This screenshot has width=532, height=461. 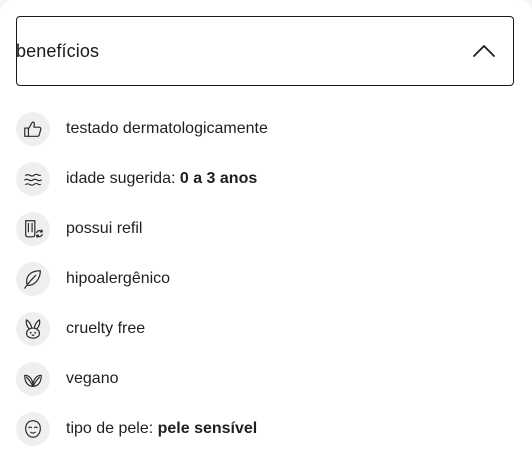 What do you see at coordinates (162, 178) in the screenshot?
I see `list-item-label: idade sugerida: 0 a 3 anos` at bounding box center [162, 178].